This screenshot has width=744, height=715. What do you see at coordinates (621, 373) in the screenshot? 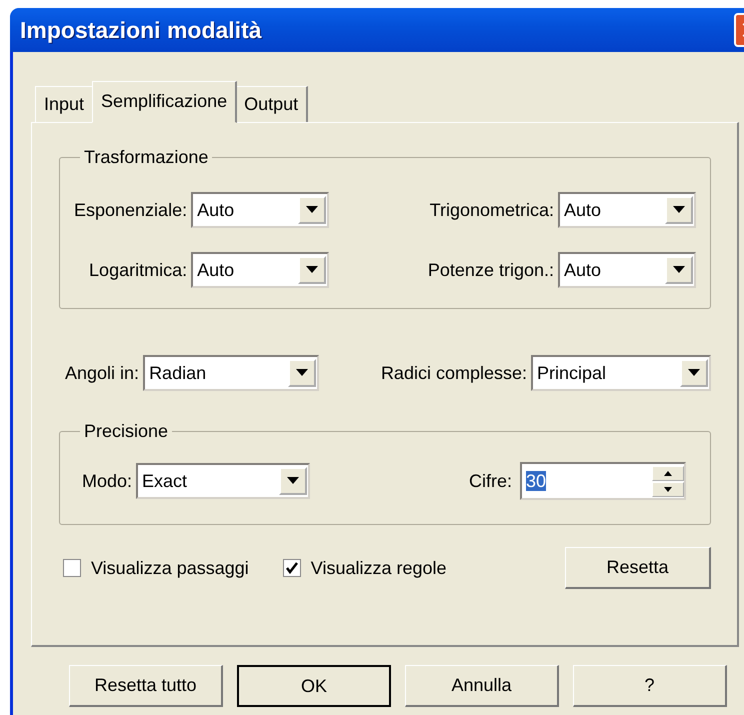
I see `dropdown-field: Principal` at bounding box center [621, 373].